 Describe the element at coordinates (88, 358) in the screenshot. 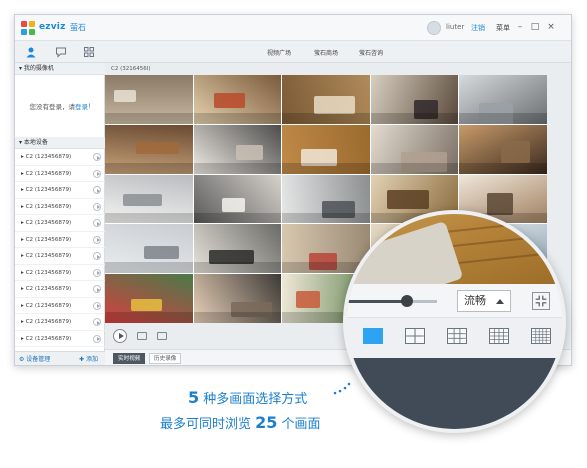

I see `add-device-button: ✚ 添加` at that location.